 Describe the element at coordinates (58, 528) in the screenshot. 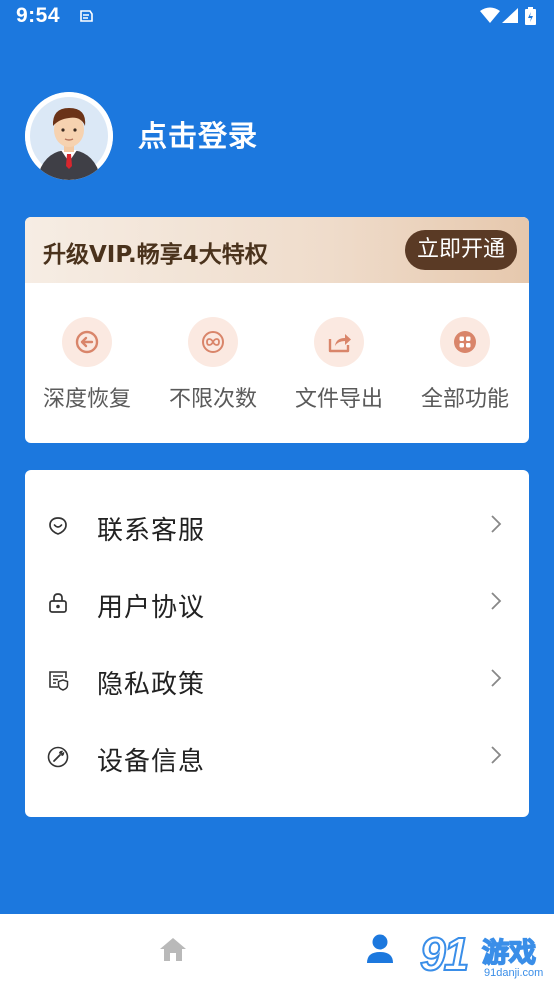

I see `smile-icon` at that location.